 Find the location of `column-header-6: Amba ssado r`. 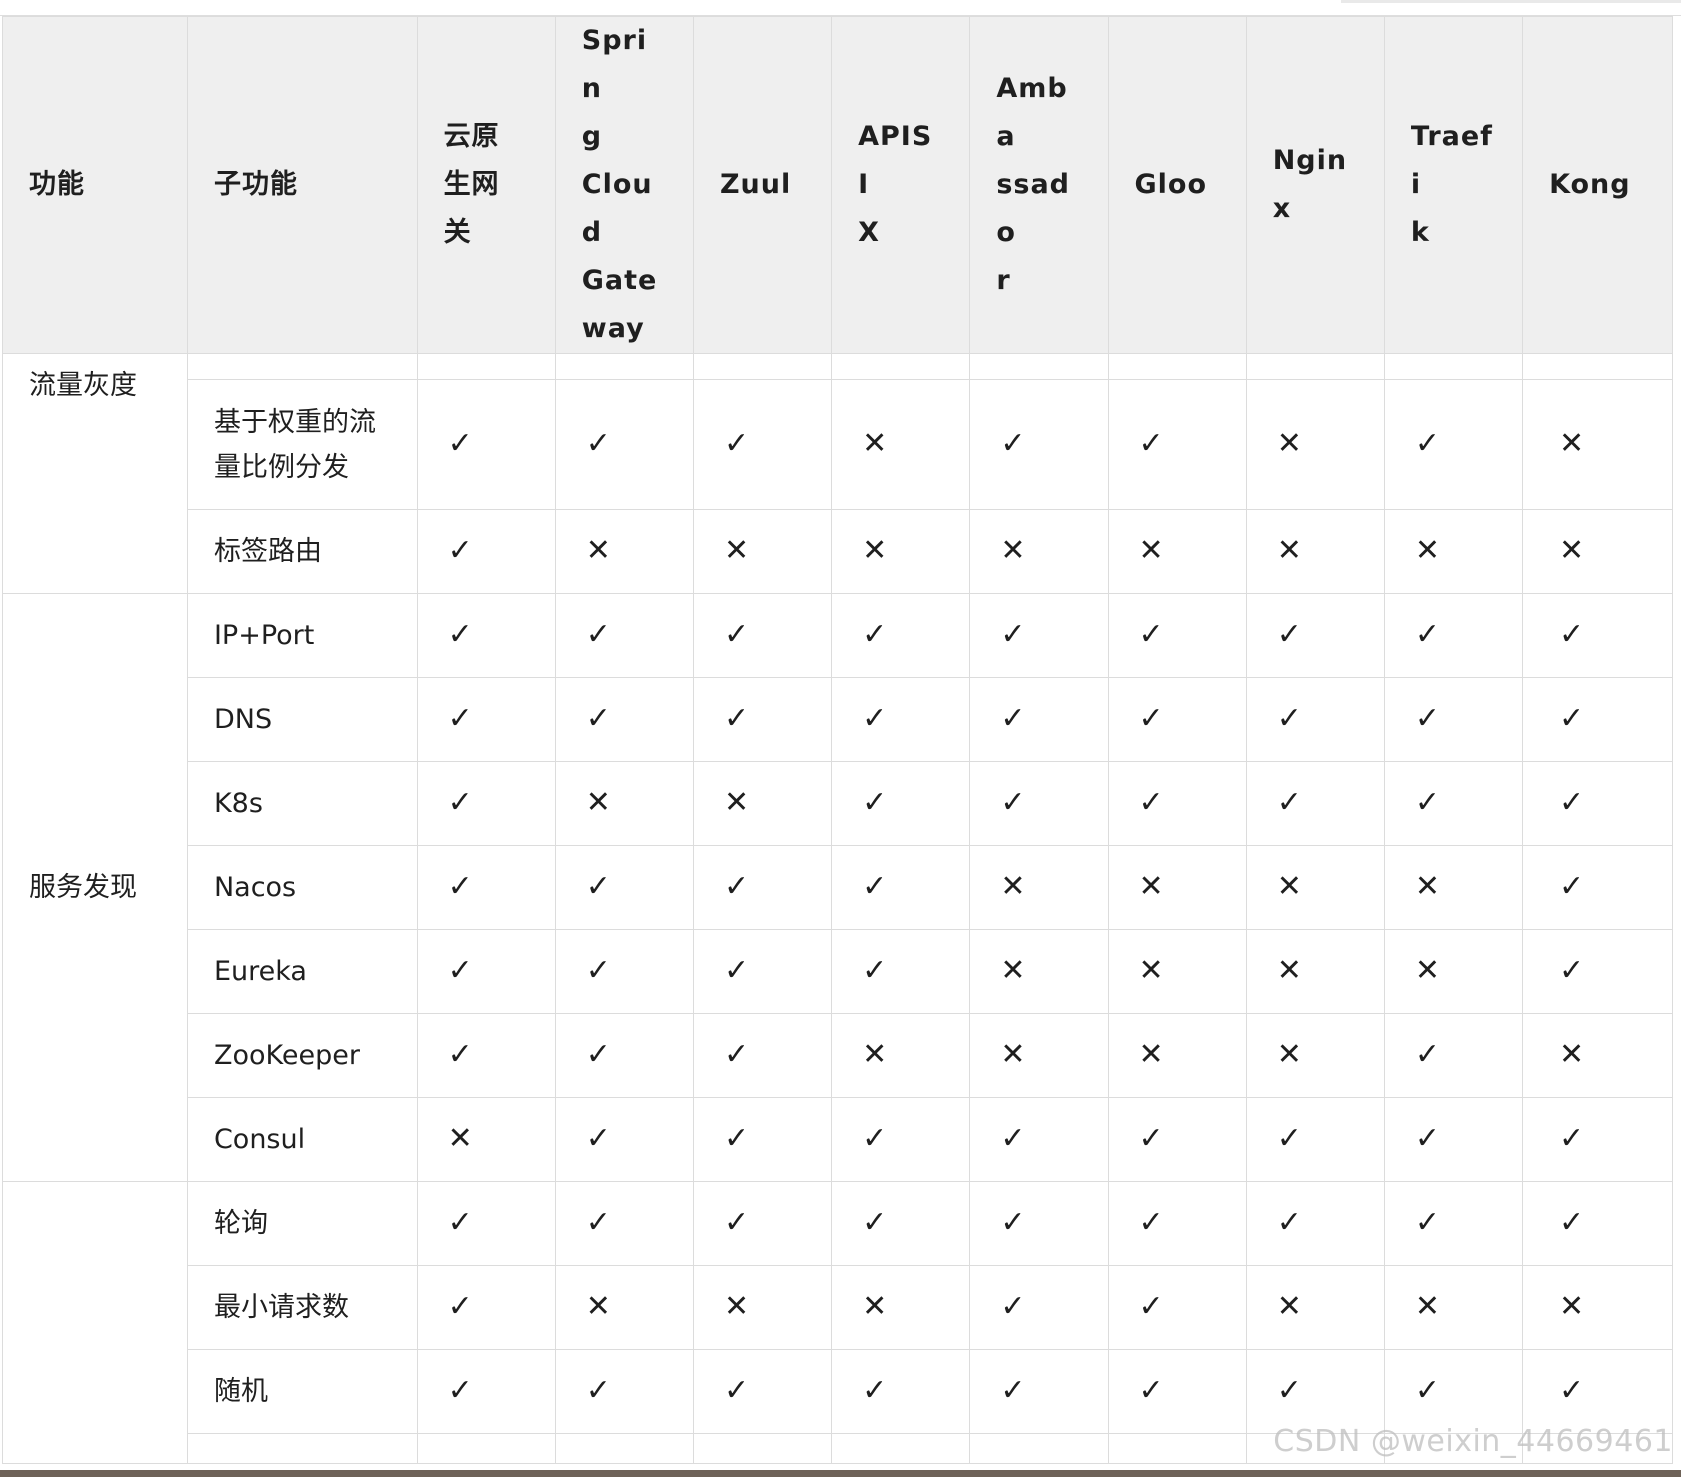

column-header-6: Amba ssado r is located at coordinates (1039, 185).